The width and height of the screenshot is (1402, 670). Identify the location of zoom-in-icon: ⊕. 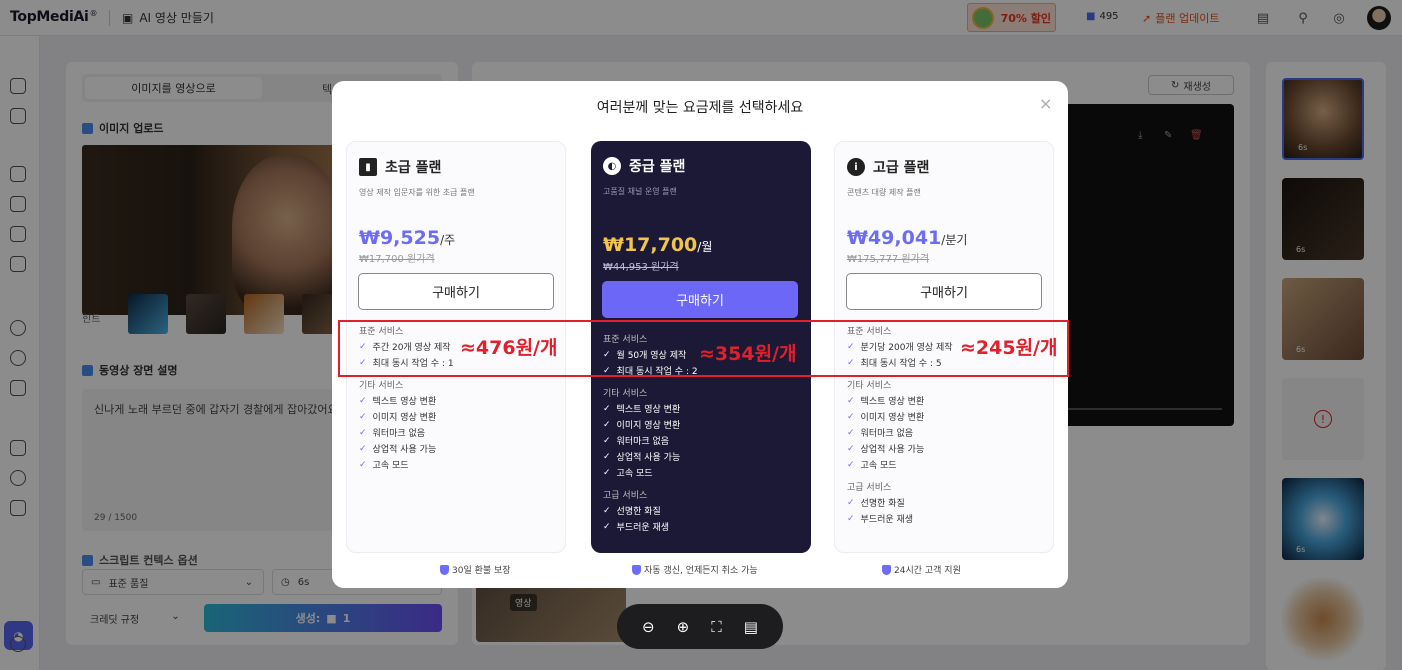
(683, 627).